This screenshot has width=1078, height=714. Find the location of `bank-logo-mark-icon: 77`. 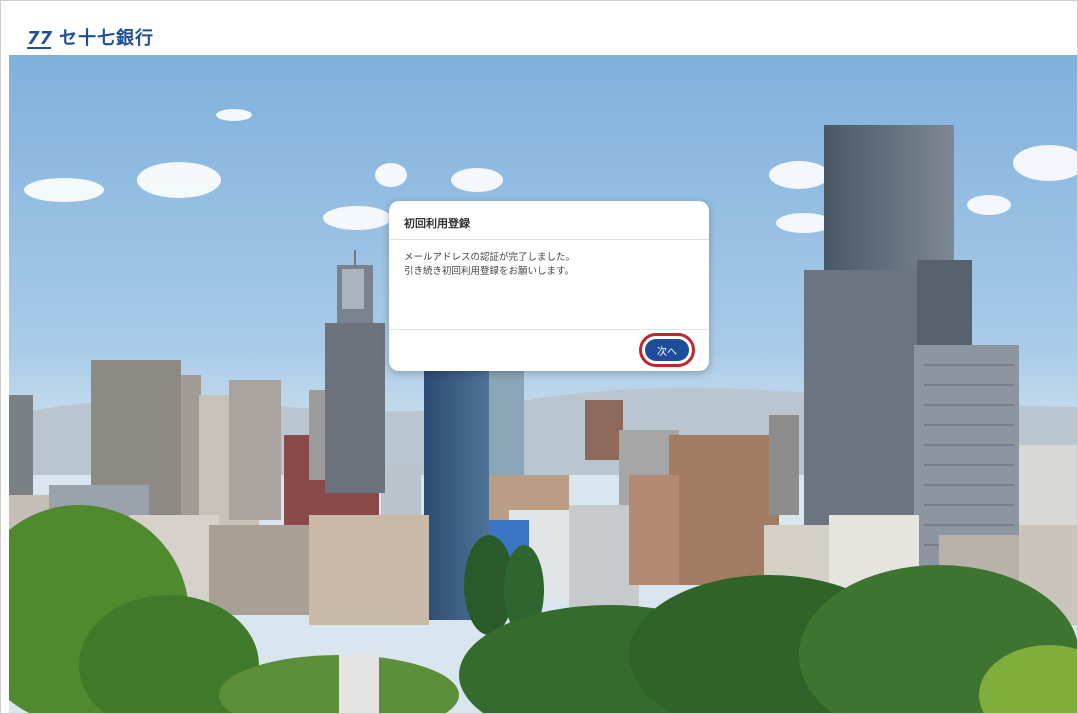

bank-logo-mark-icon: 77 is located at coordinates (40, 38).